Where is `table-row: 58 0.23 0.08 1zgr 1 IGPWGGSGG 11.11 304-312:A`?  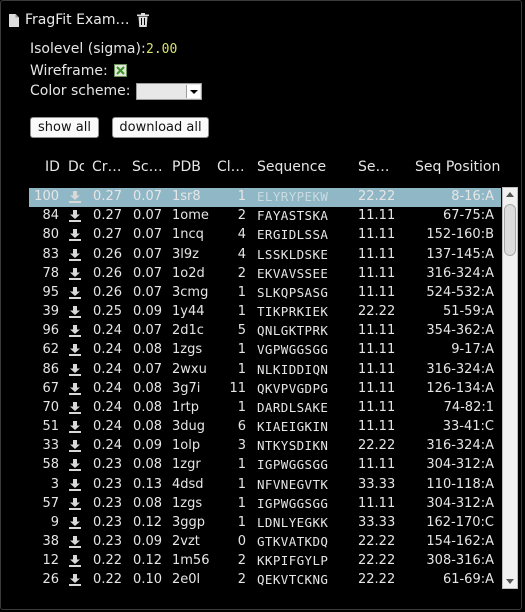
table-row: 58 0.23 0.08 1zgr 1 IGPWGGSGG 11.11 304-312:A is located at coordinates (265, 465).